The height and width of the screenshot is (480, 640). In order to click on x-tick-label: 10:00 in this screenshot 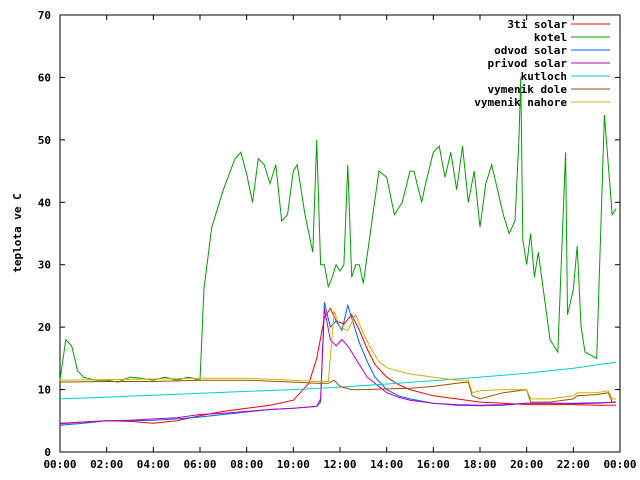, I will do `click(293, 464)`.